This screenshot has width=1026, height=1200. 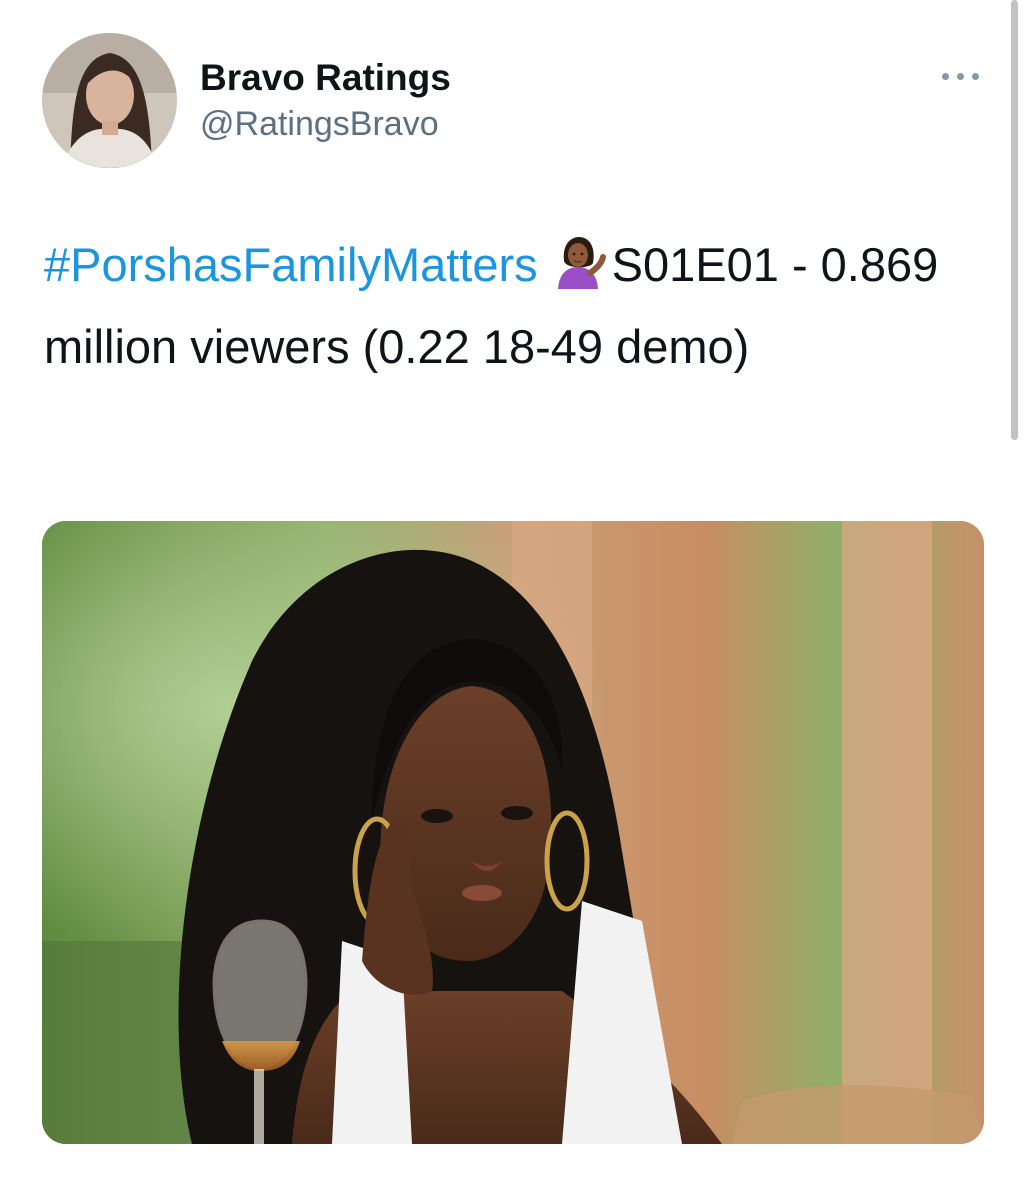 I want to click on display-name: Bravo Ratings, so click(x=325, y=78).